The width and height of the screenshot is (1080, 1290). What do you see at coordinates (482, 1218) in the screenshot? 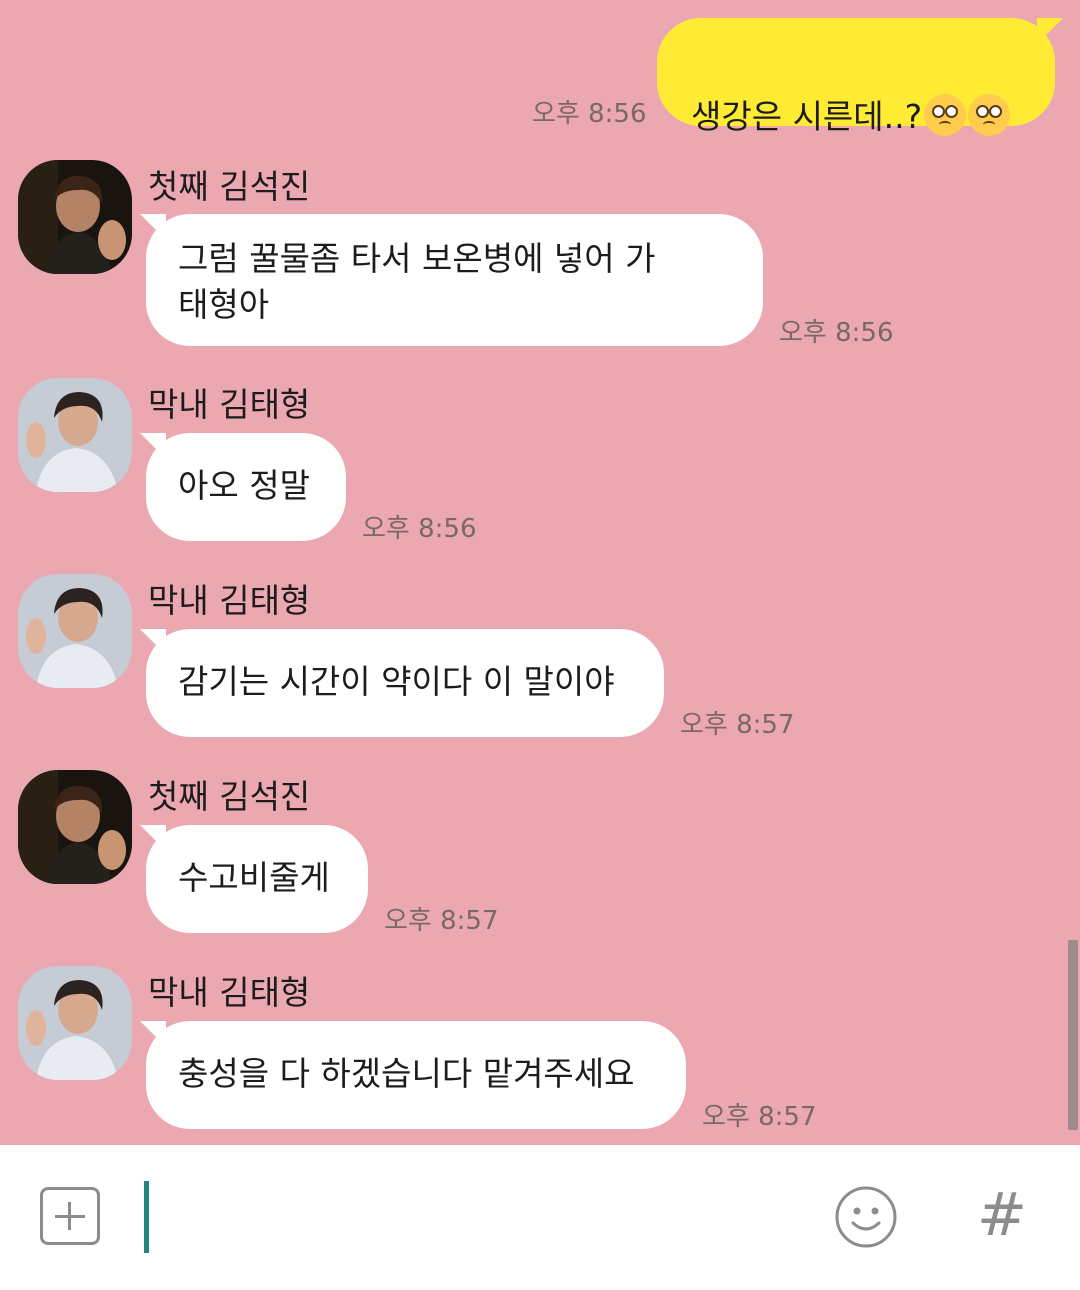
I see `message-input` at bounding box center [482, 1218].